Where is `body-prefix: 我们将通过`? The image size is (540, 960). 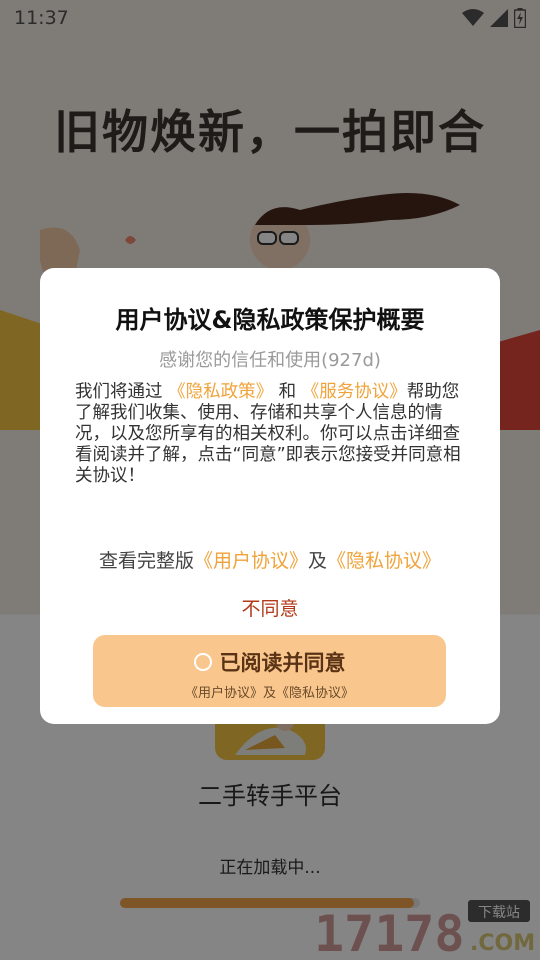
body-prefix: 我们将通过 is located at coordinates (119, 392).